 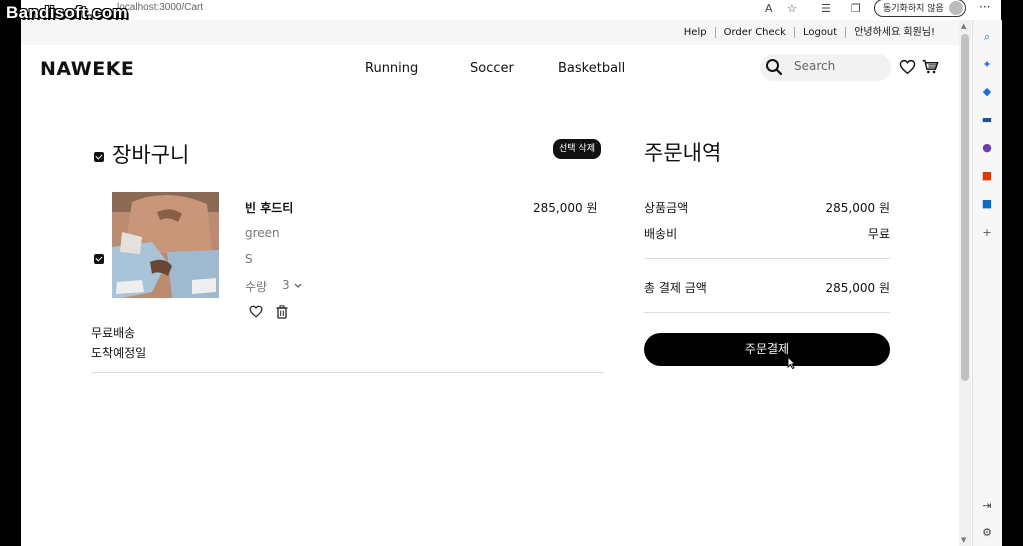 What do you see at coordinates (695, 32) in the screenshot?
I see `help-link: Help` at bounding box center [695, 32].